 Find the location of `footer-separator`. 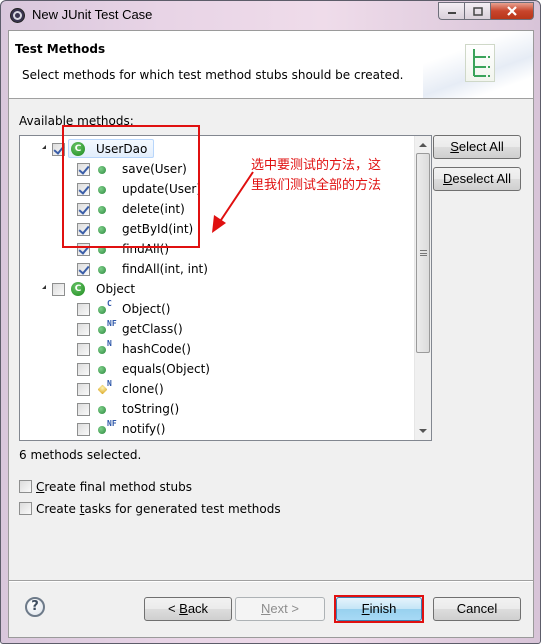

footer-separator is located at coordinates (271, 581).